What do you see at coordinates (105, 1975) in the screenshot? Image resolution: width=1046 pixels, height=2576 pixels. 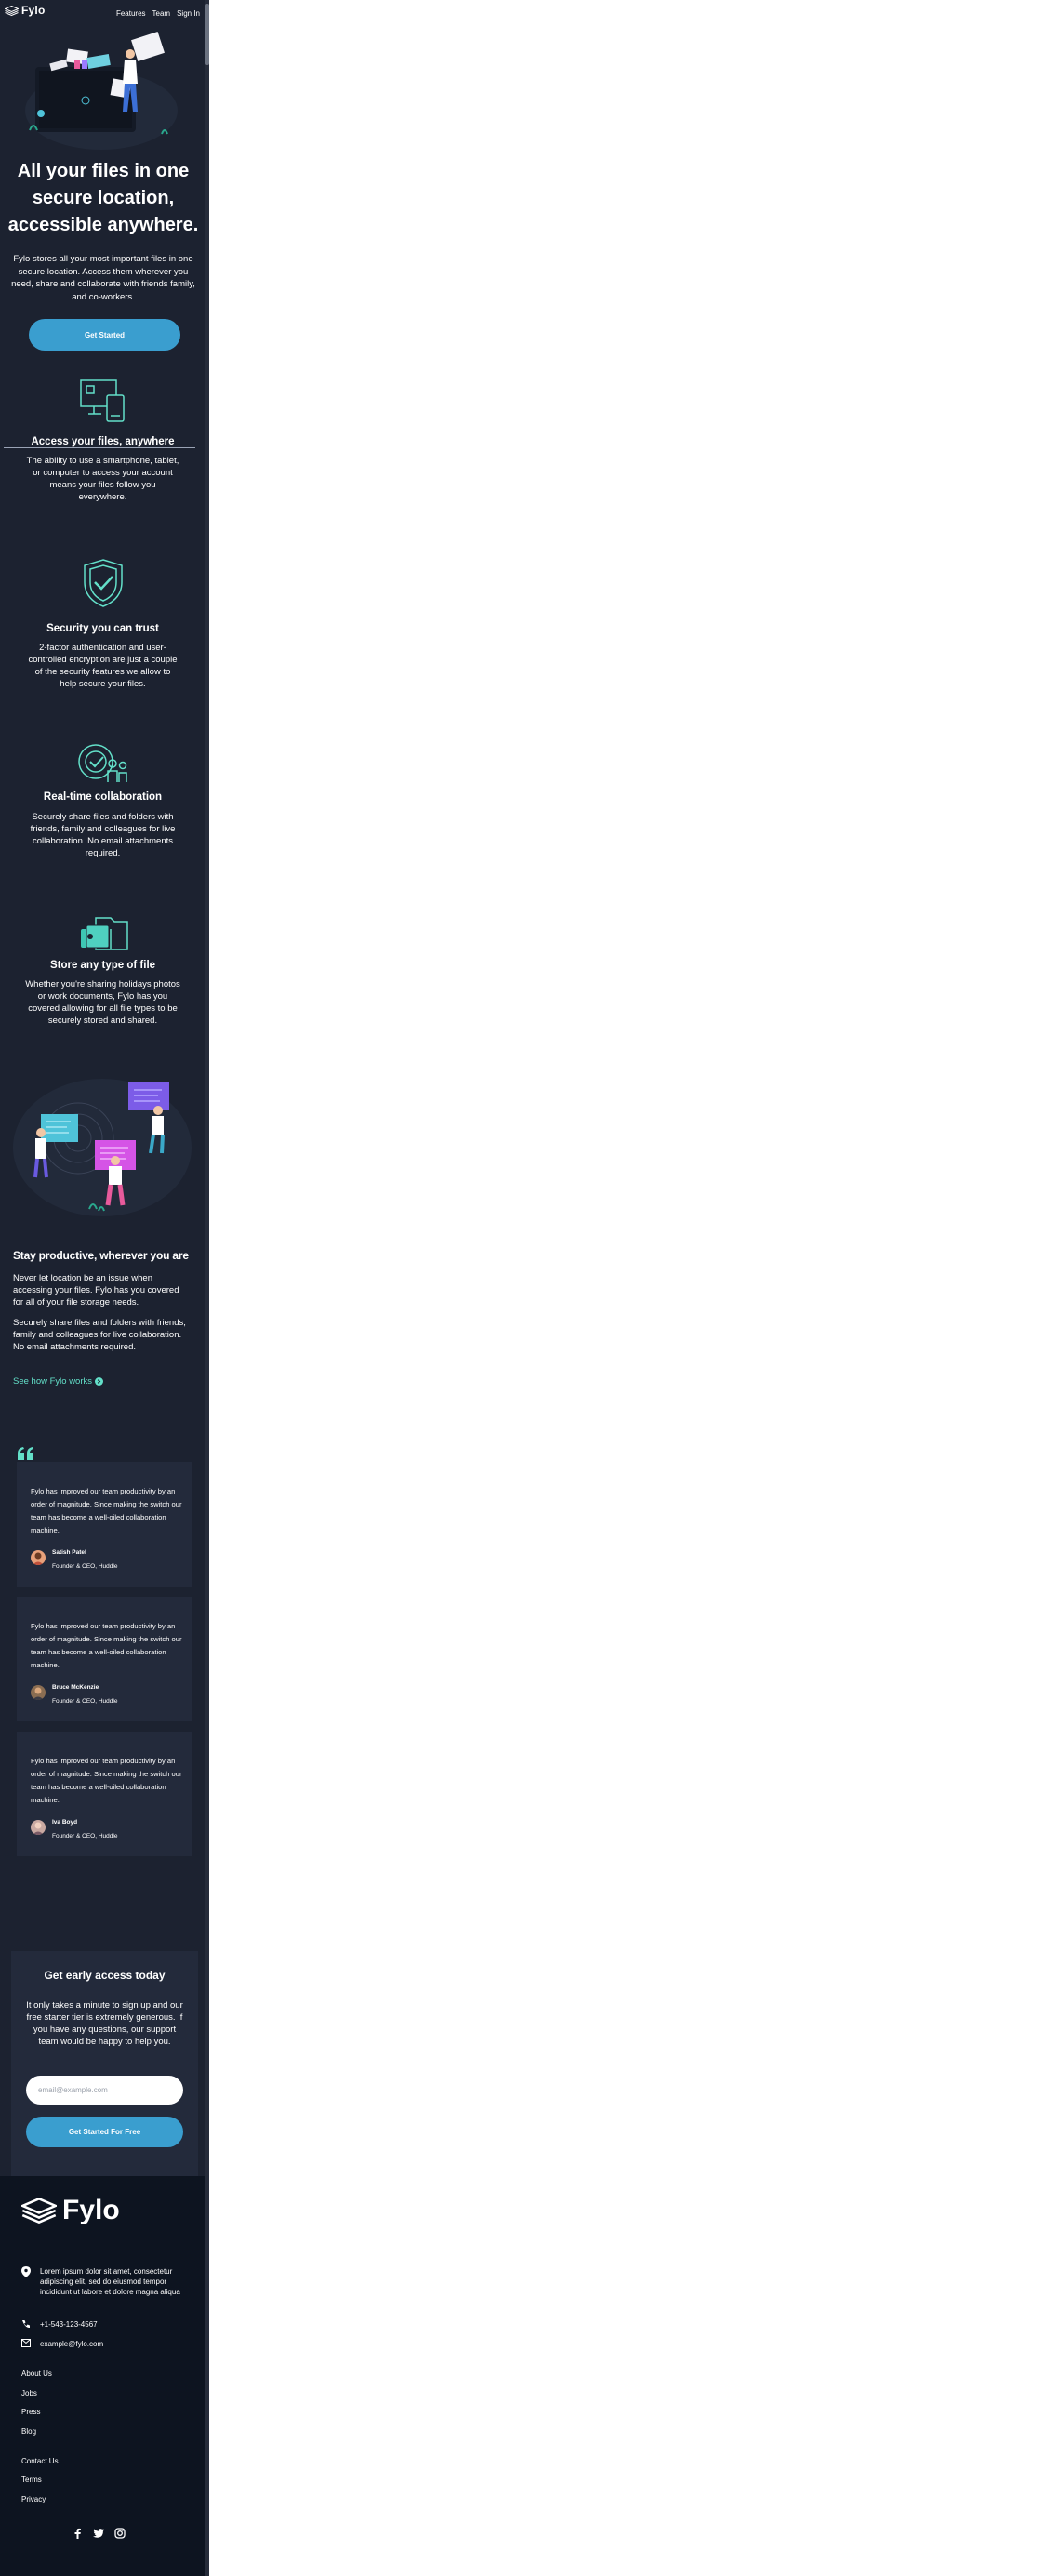 I see `early-access-title: Get early access today` at bounding box center [105, 1975].